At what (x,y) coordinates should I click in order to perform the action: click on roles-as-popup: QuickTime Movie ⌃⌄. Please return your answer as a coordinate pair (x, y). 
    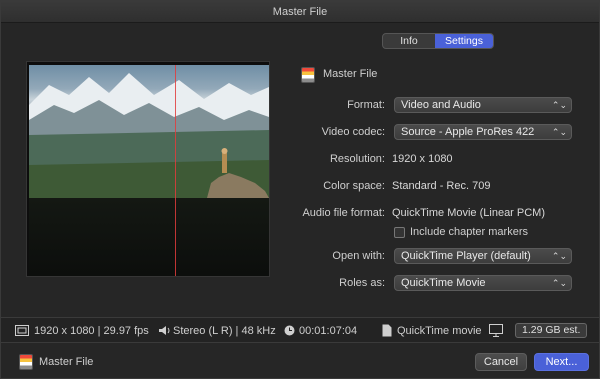
    Looking at the image, I should click on (483, 283).